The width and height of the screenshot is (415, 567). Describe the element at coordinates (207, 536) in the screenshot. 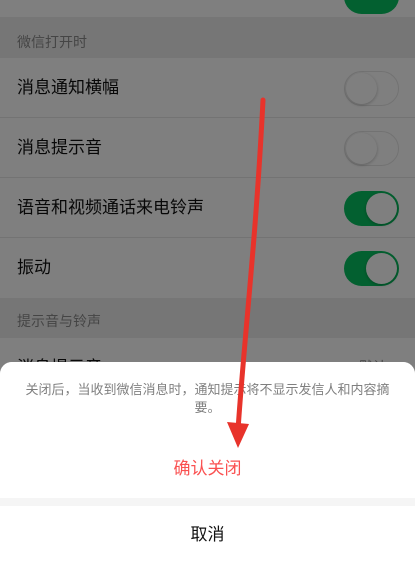

I see `cancel-button: 取消` at that location.